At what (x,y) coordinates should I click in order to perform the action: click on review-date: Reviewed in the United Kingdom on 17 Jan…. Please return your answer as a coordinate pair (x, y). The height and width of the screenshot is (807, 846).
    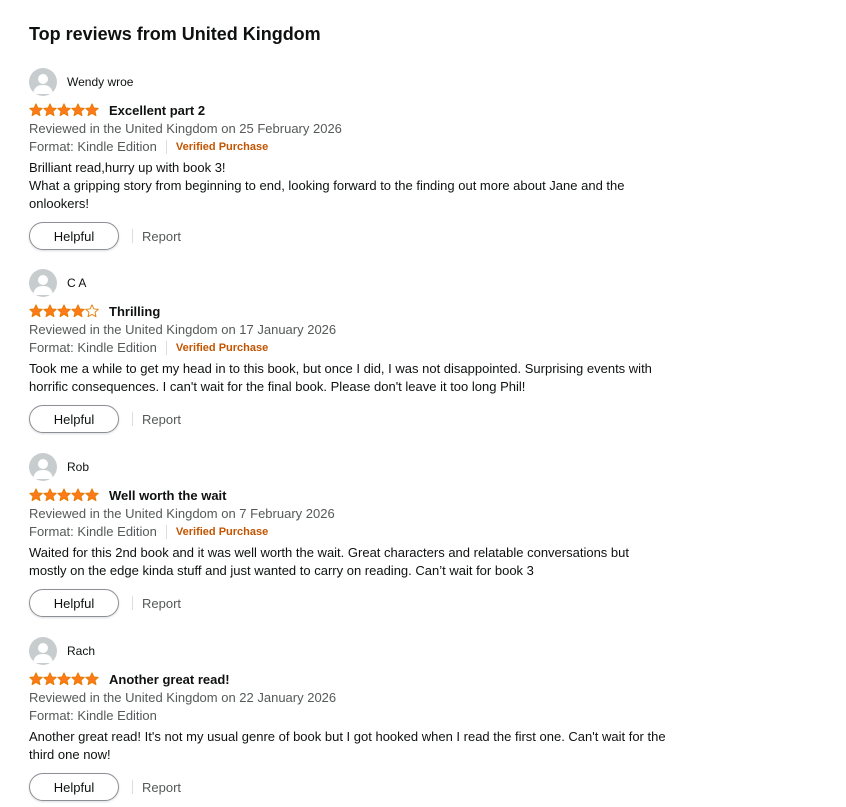
    Looking at the image, I should click on (183, 329).